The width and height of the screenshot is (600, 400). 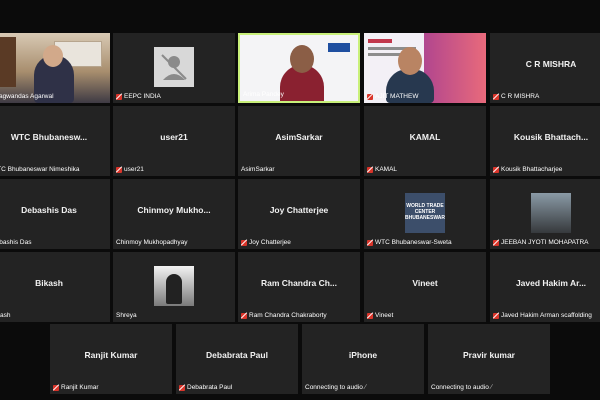 I want to click on participant-name-label: Chinmoy Mukhopadhyay, so click(x=174, y=242).